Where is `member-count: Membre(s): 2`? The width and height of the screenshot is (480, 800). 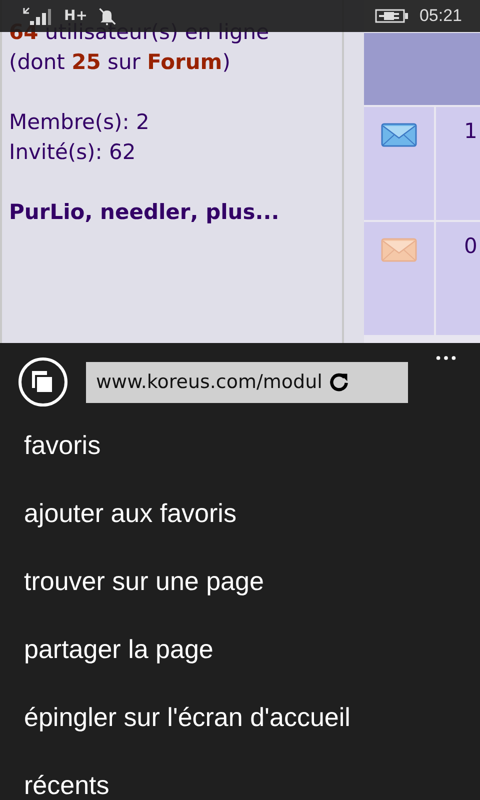 member-count: Membre(s): 2 is located at coordinates (79, 122).